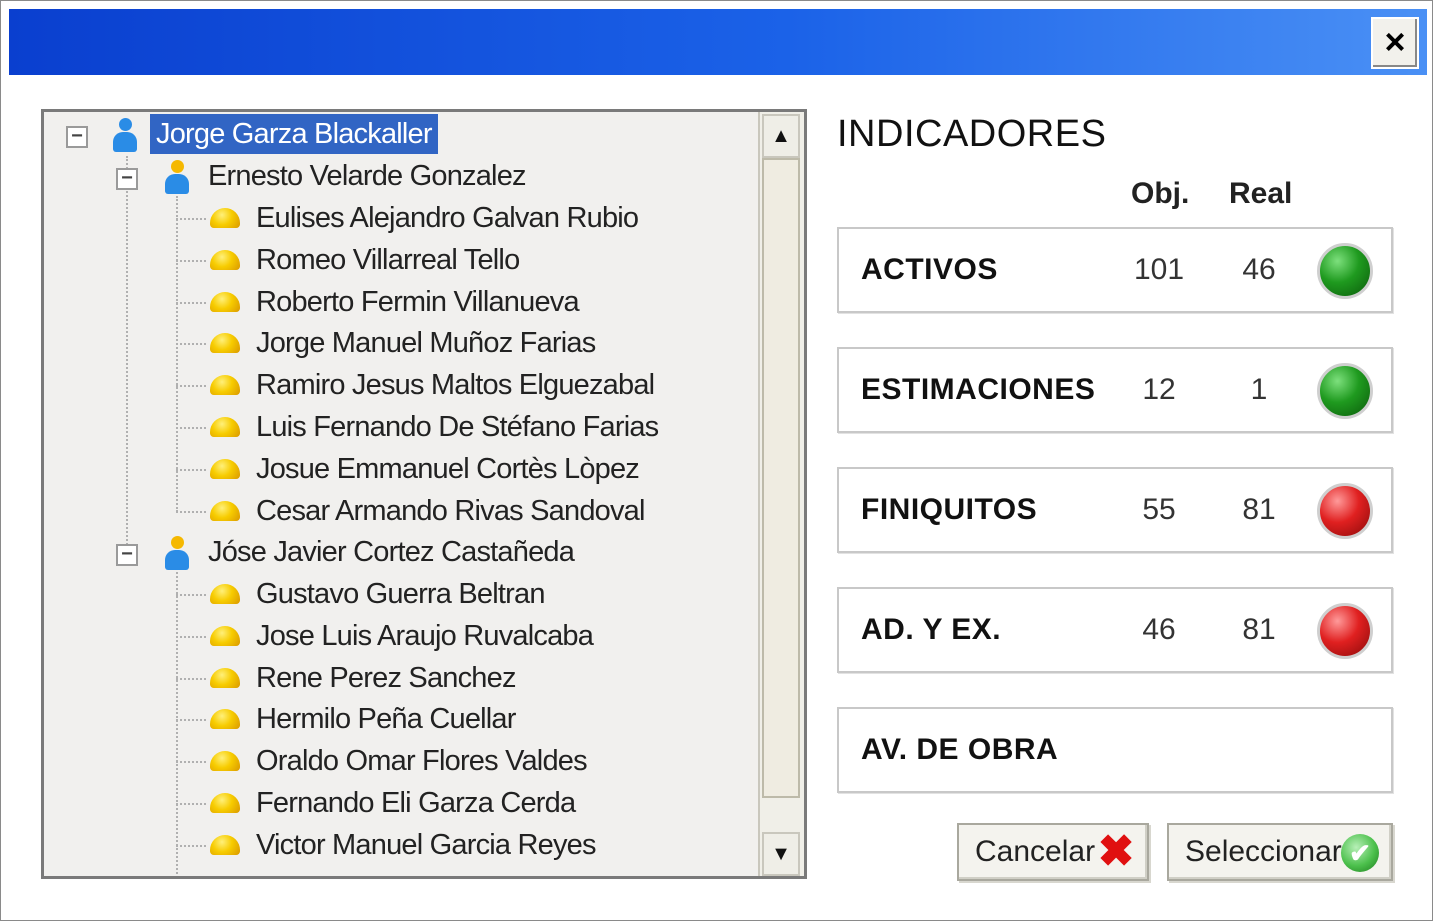 The height and width of the screenshot is (921, 1433). What do you see at coordinates (1115, 750) in the screenshot?
I see `indicator-row: AV. DE OBRA` at bounding box center [1115, 750].